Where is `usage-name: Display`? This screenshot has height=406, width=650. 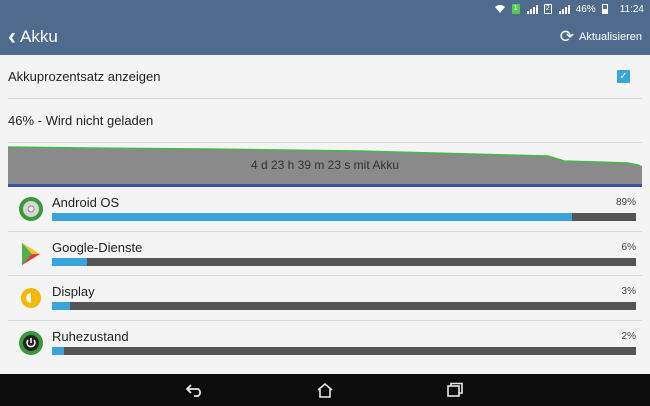 usage-name: Display is located at coordinates (73, 291).